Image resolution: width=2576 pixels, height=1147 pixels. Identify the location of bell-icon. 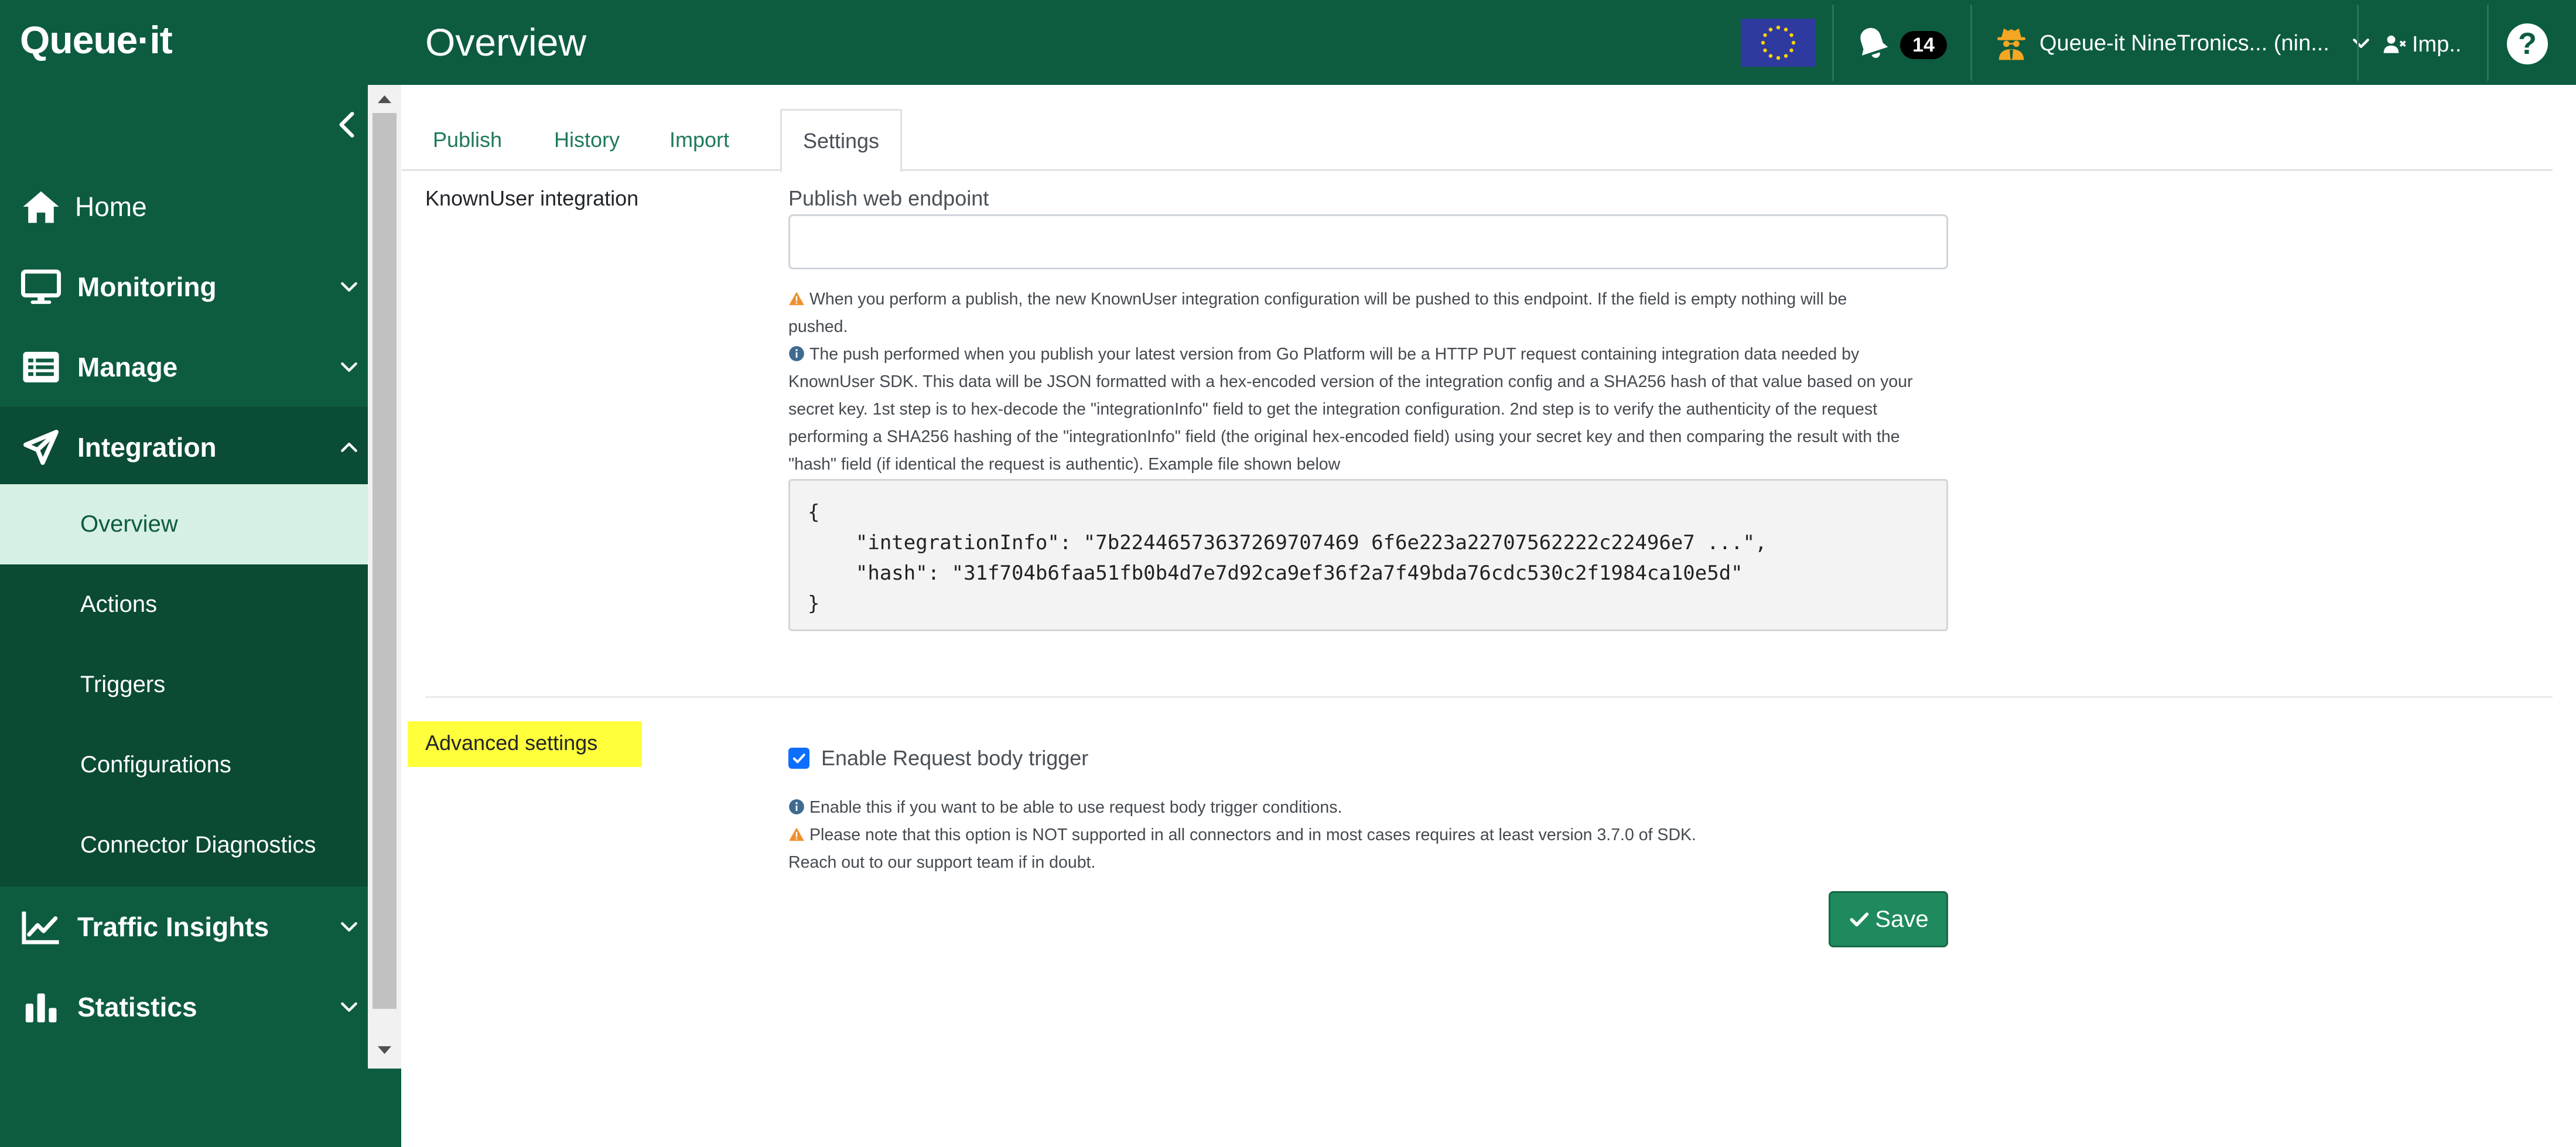
(1873, 43).